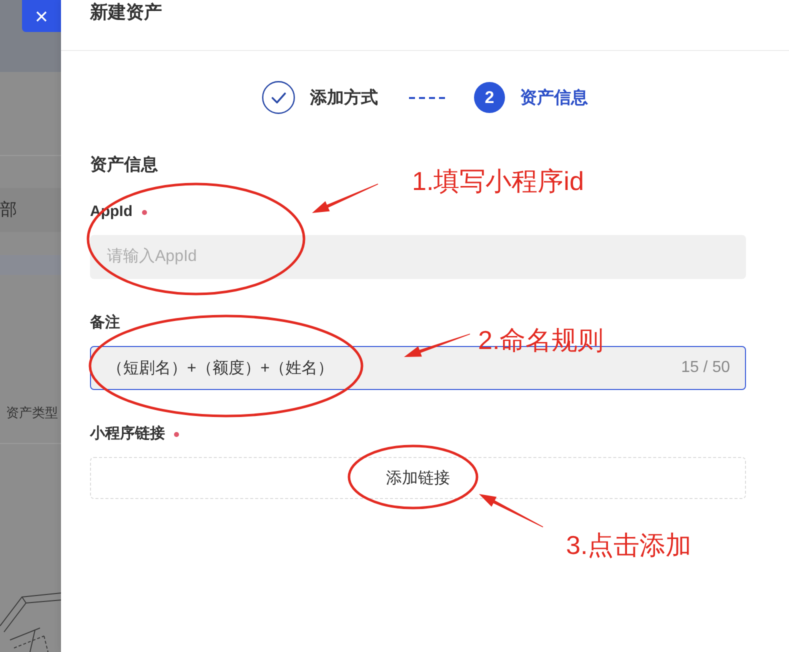  I want to click on column-header: 资产类型, so click(32, 413).